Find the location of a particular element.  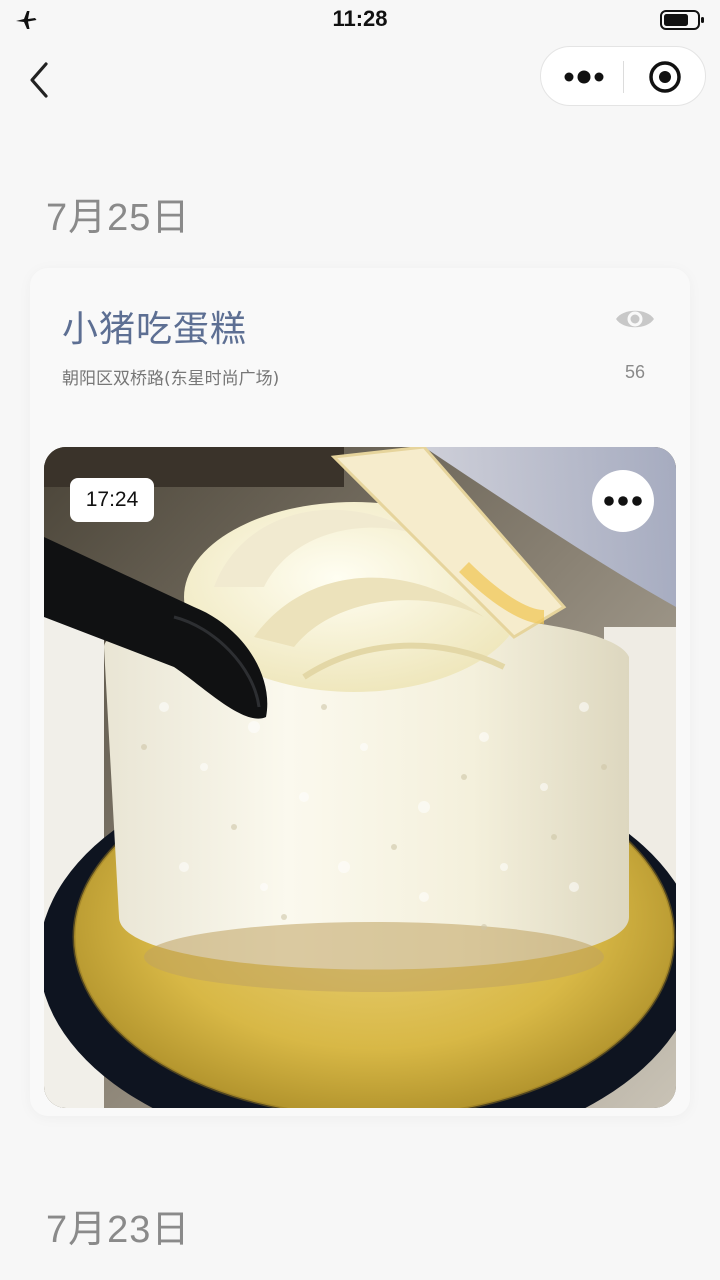

status-time: 11:28 is located at coordinates (360, 18).